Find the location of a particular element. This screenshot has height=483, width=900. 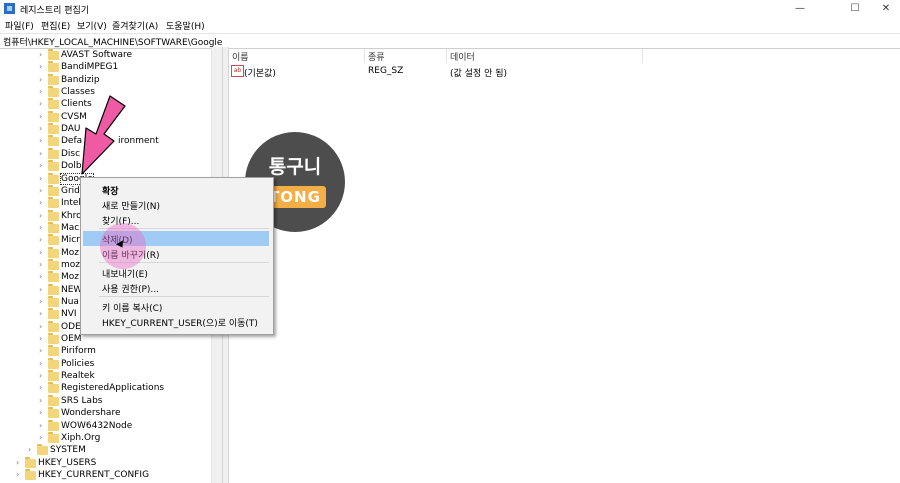

tree-item: › Piriform is located at coordinates (100, 351).